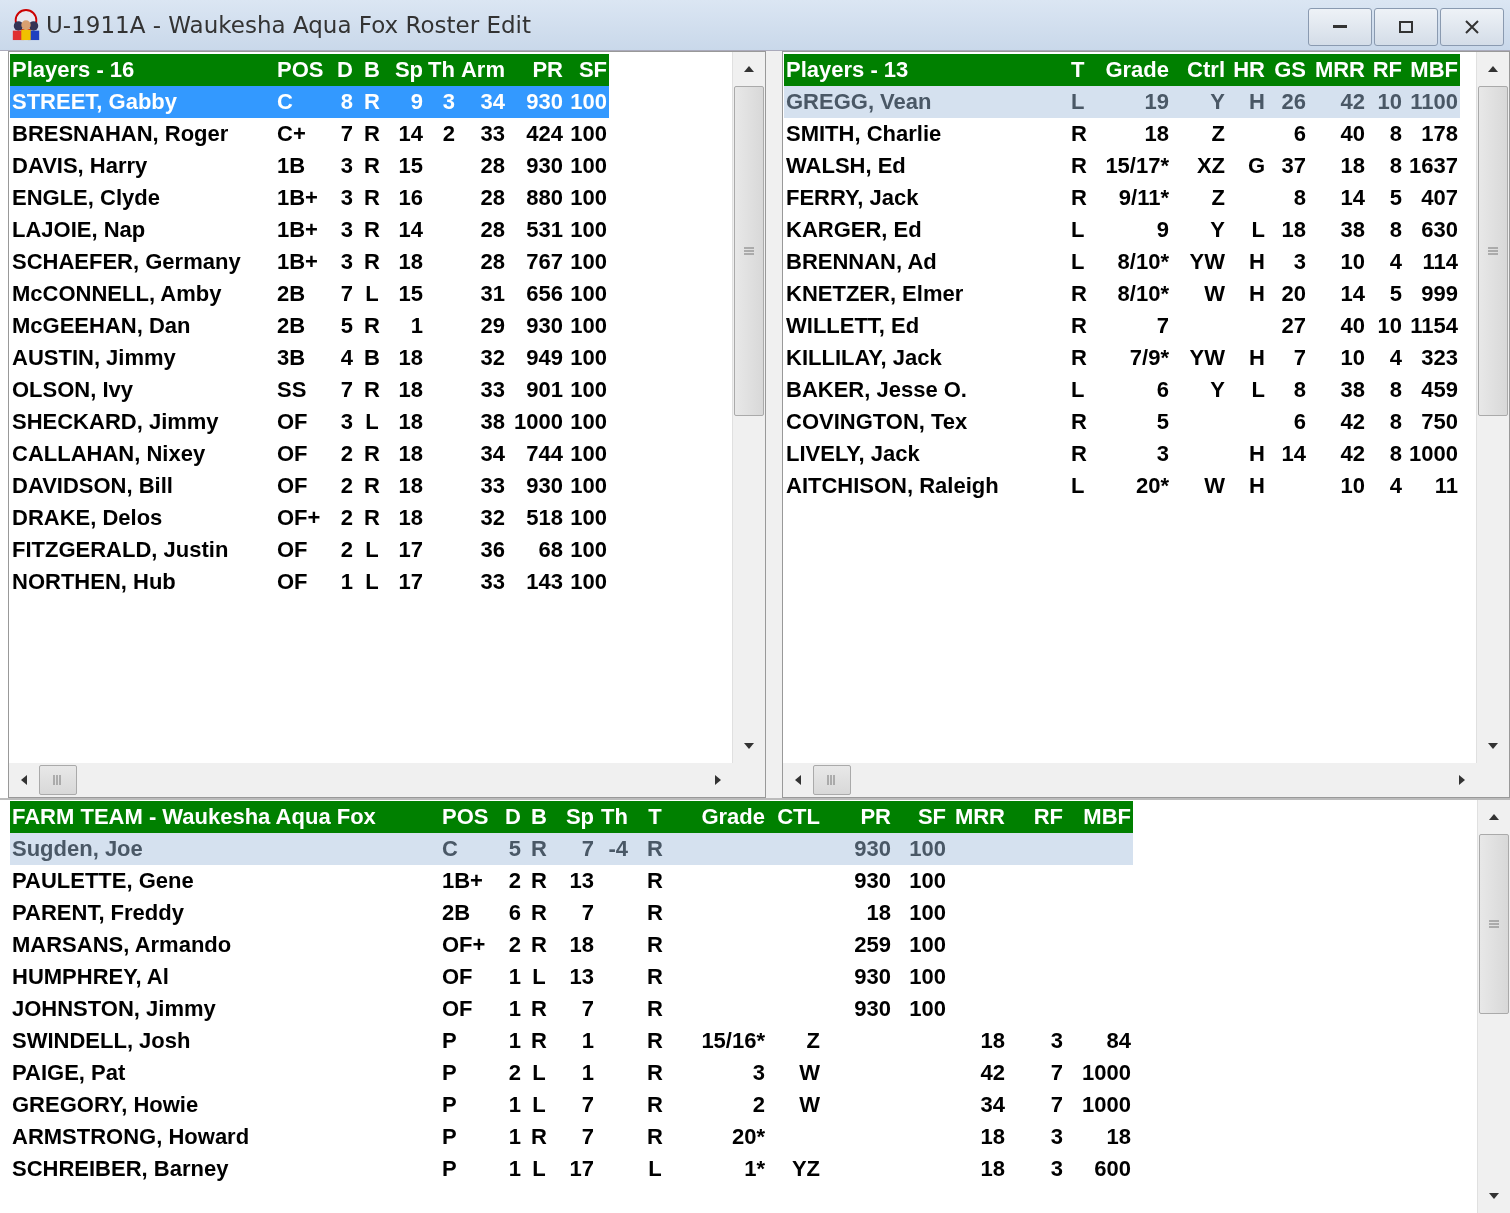 This screenshot has height=1213, width=1510. What do you see at coordinates (1122, 230) in the screenshot?
I see `player-row: KARGER, Ed L 9 Y L 18 38 8 630` at bounding box center [1122, 230].